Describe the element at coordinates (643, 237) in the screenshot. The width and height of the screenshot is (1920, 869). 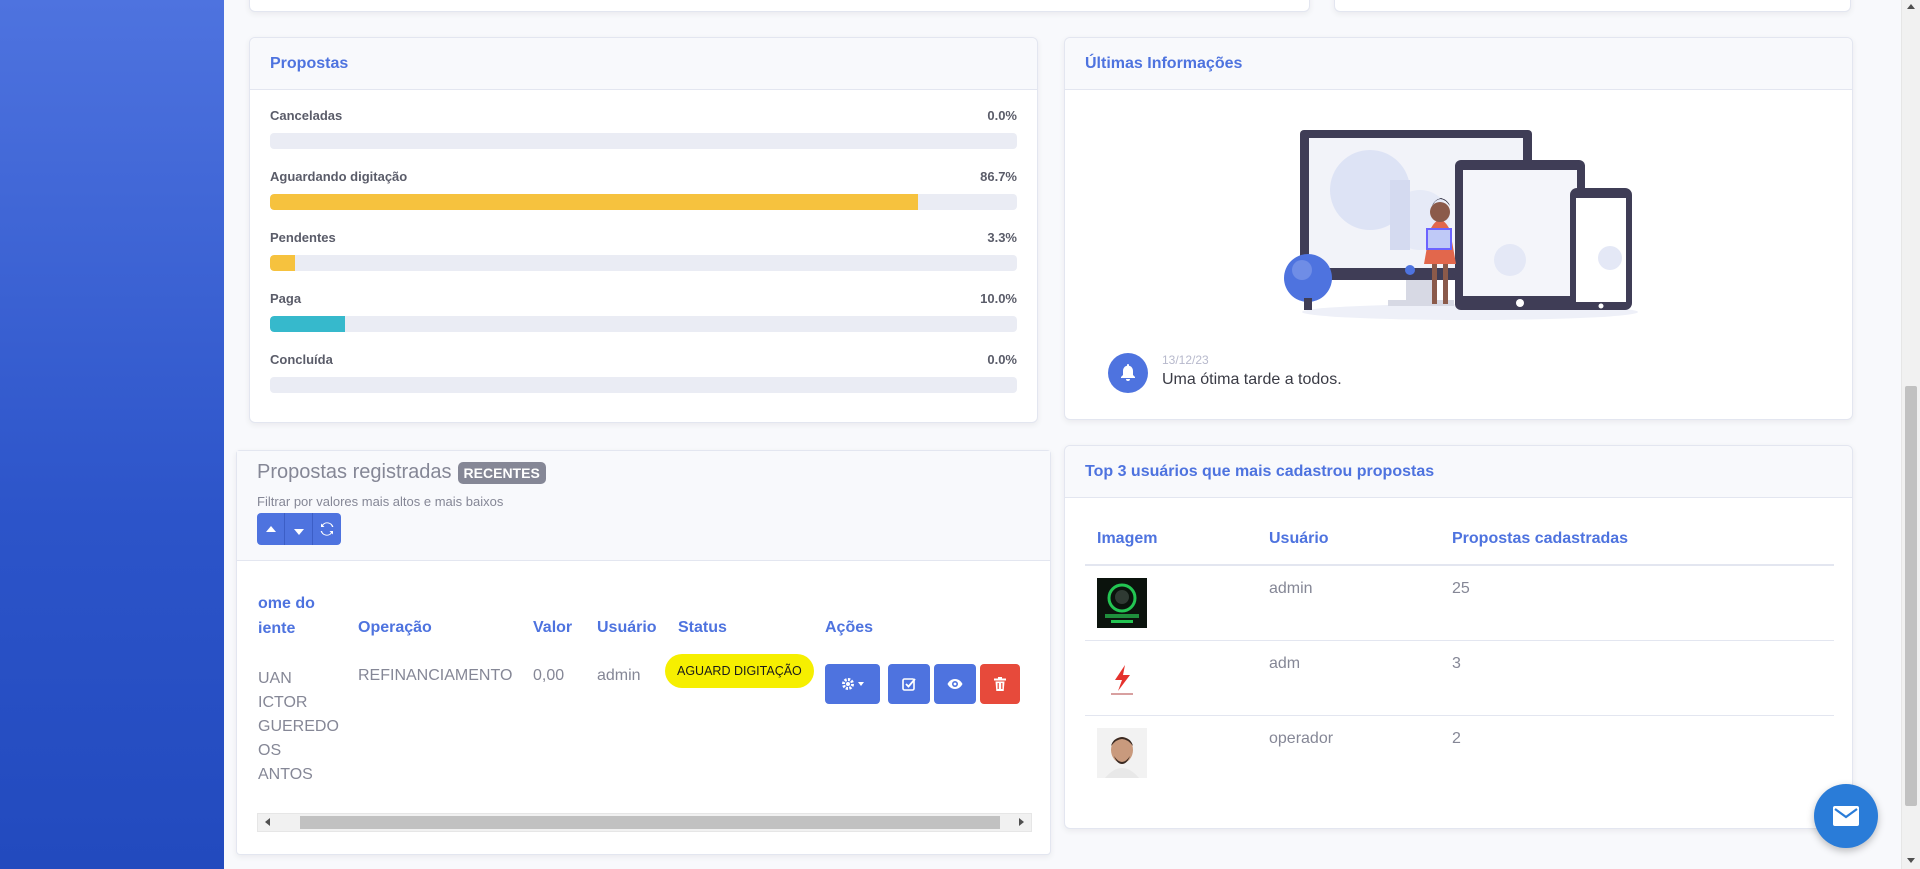
I see `progress-label-row: Pendentes 3.3%` at that location.